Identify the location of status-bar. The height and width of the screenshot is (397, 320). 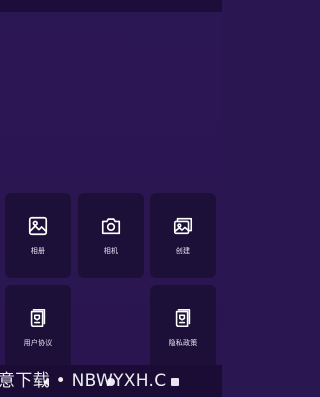
(111, 6).